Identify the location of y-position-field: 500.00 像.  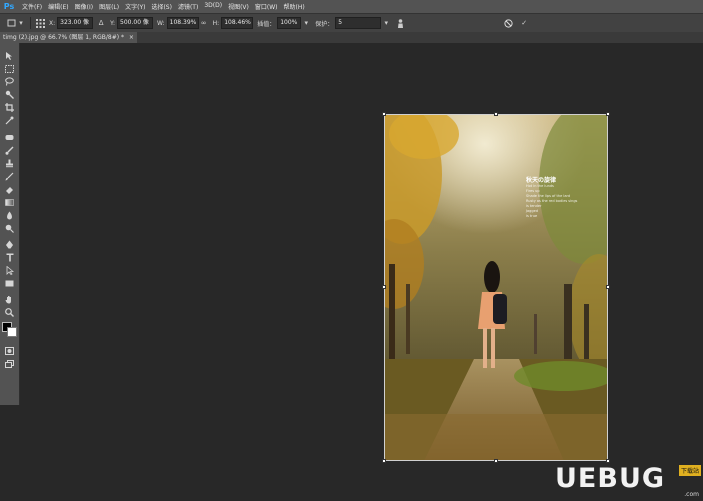
(135, 23).